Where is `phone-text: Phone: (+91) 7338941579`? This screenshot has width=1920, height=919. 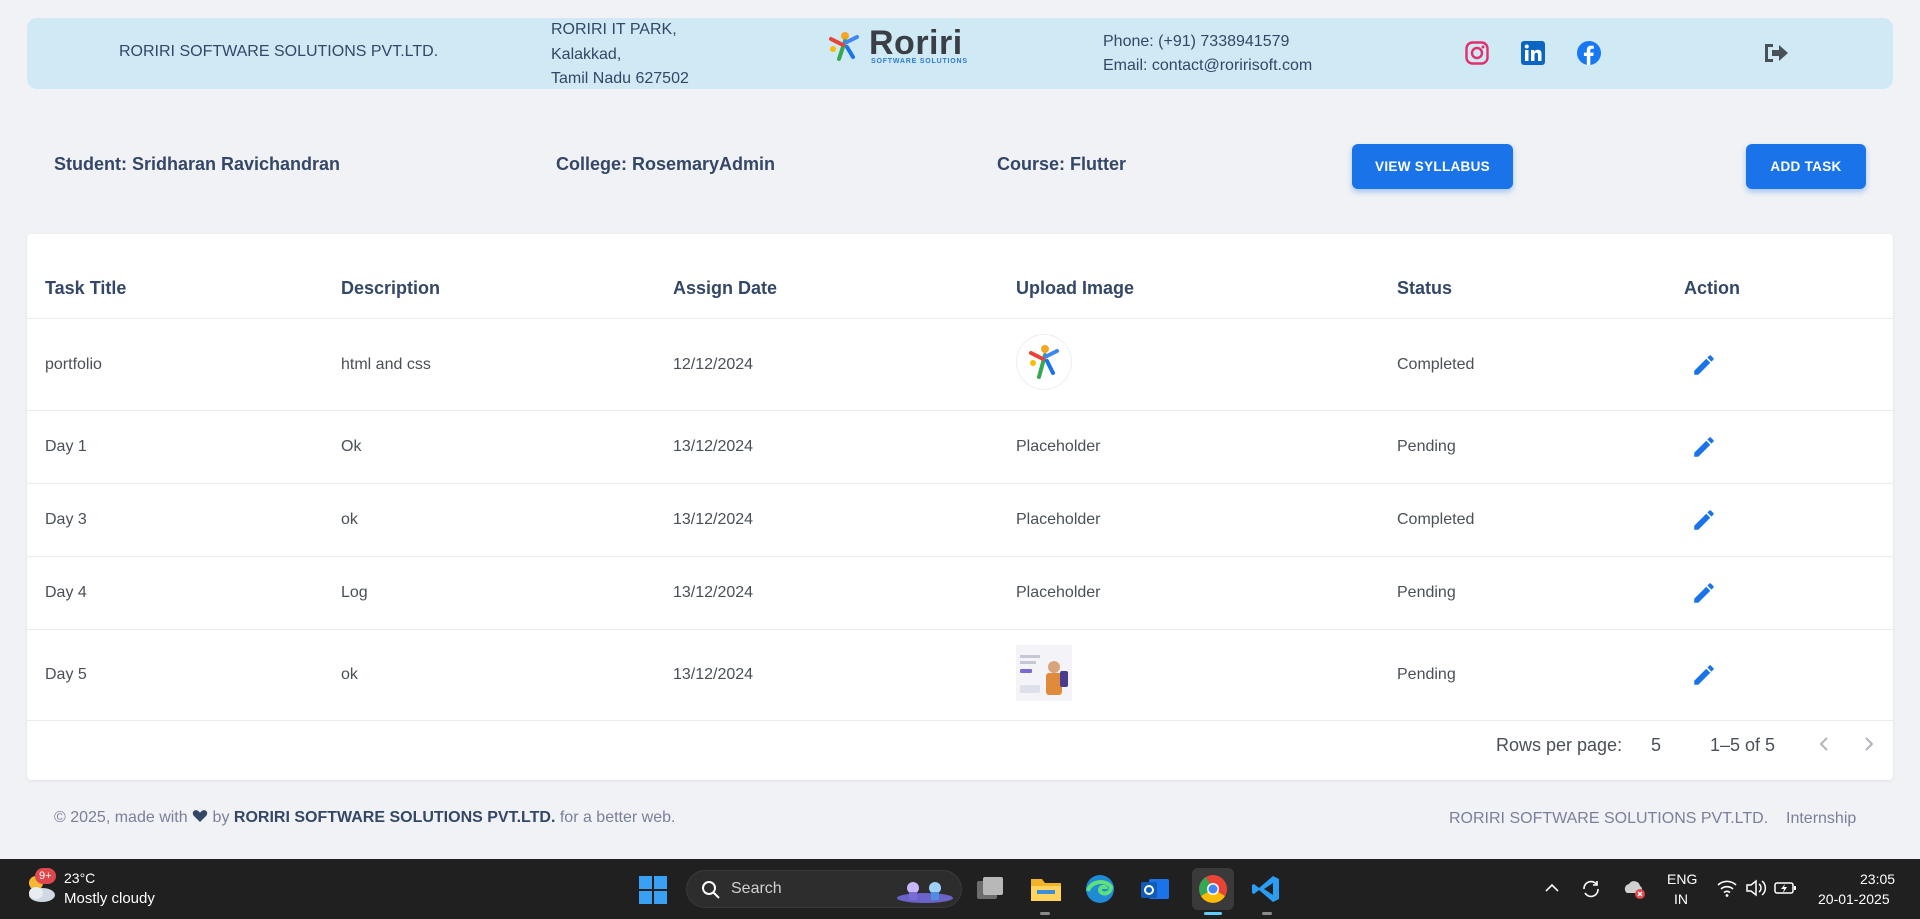
phone-text: Phone: (+91) 7338941579 is located at coordinates (1196, 41).